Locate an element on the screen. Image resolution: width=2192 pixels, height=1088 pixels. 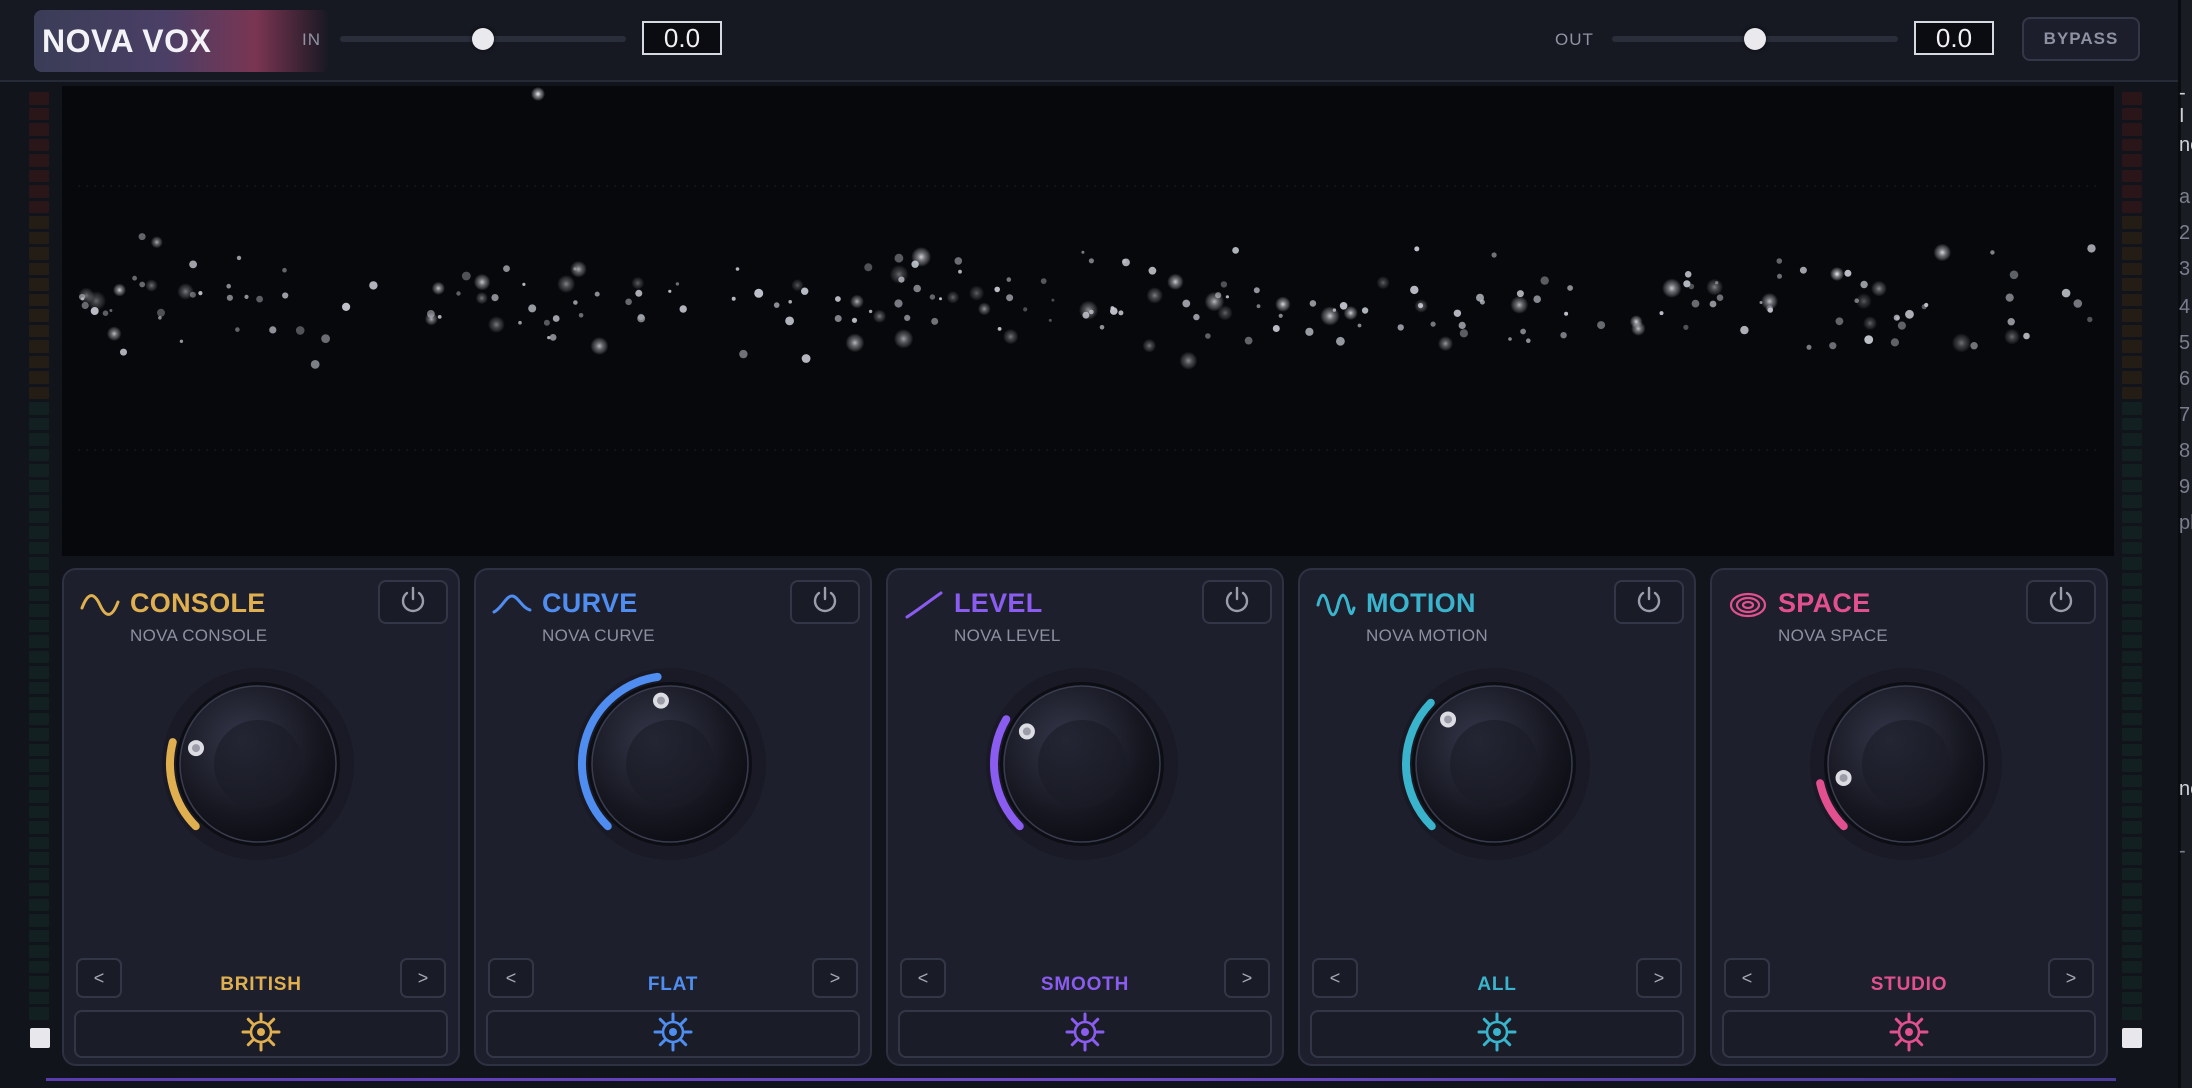
space-settings-button is located at coordinates (1909, 1034).